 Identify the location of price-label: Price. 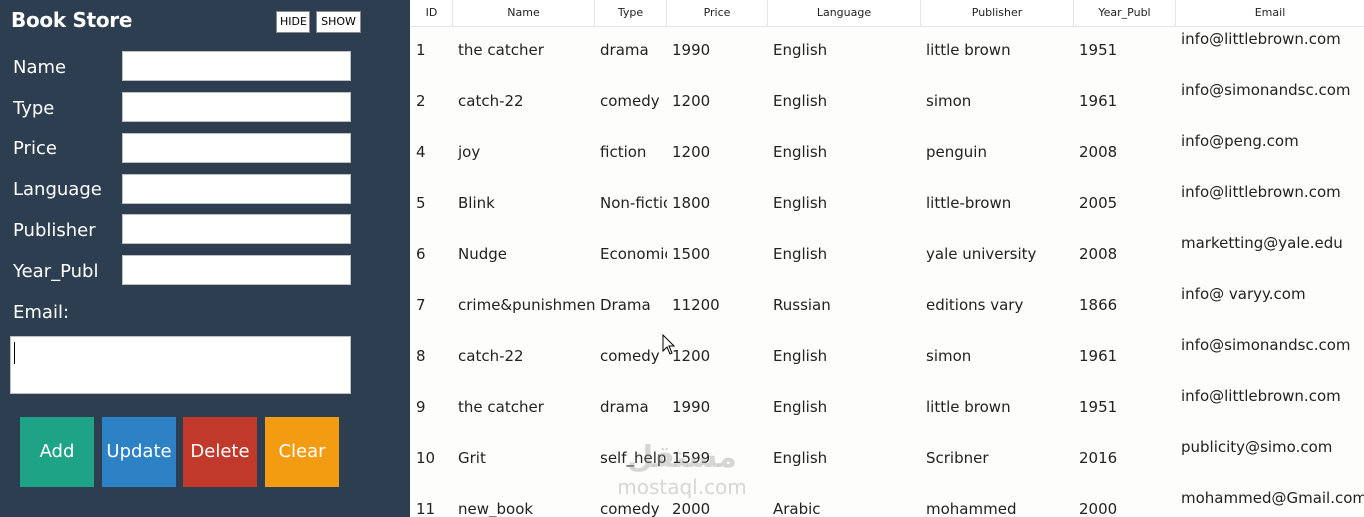
(35, 148).